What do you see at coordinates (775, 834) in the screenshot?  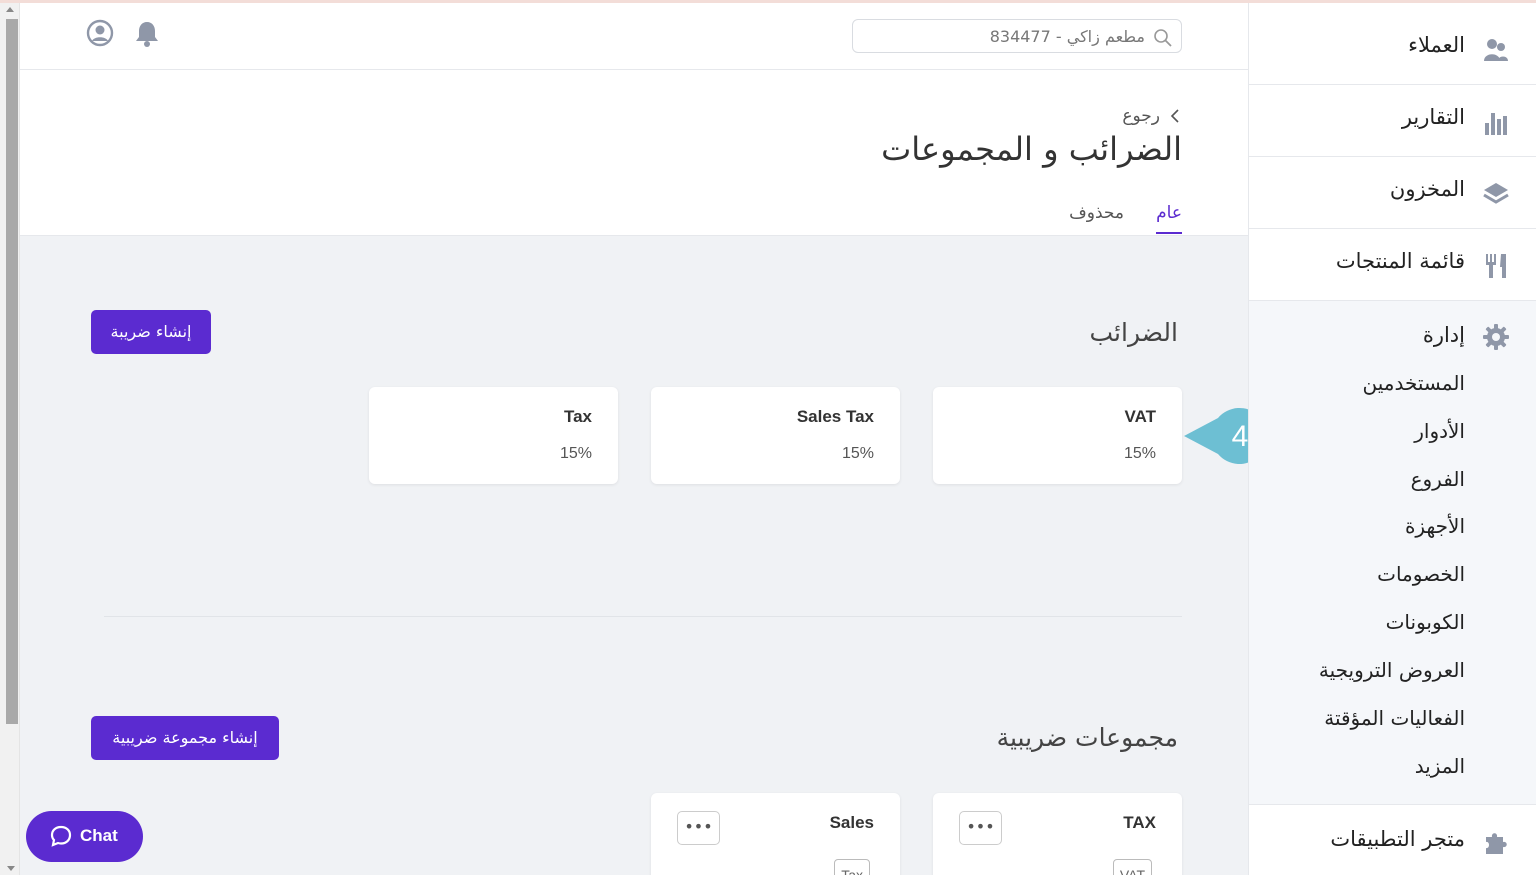 I see `tax-group-card: Sales ••• Tax` at bounding box center [775, 834].